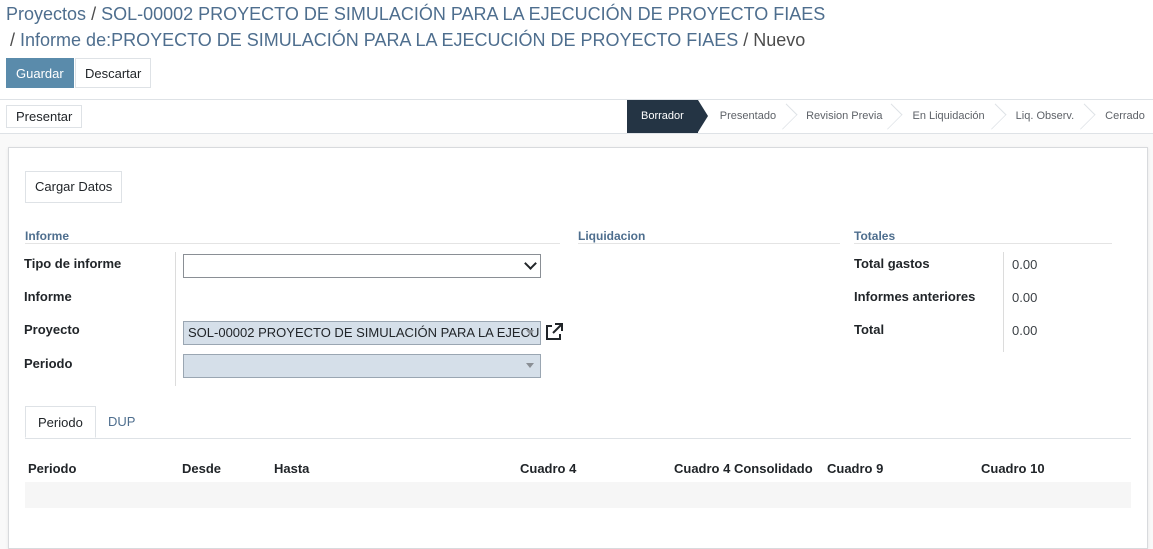 The width and height of the screenshot is (1153, 549). Describe the element at coordinates (779, 40) in the screenshot. I see `breadcrumb-current: Nuevo` at that location.